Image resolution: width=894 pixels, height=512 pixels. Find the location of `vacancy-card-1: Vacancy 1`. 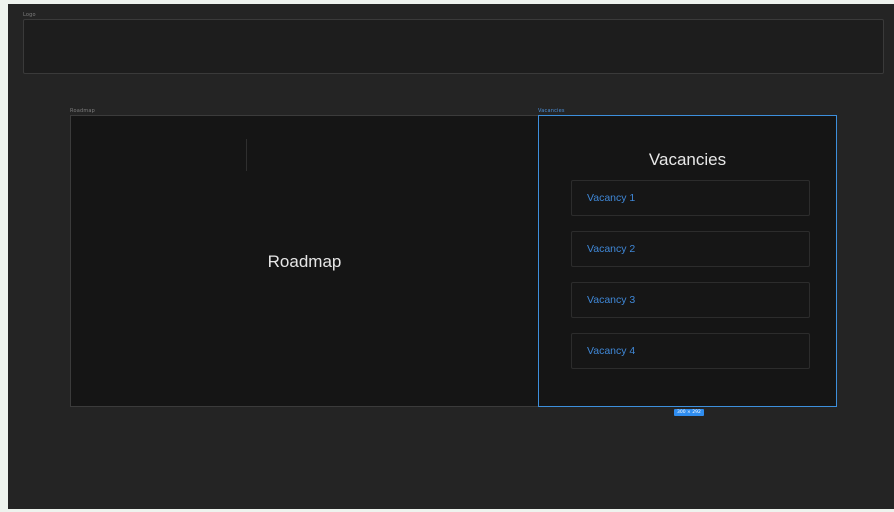

vacancy-card-1: Vacancy 1 is located at coordinates (690, 198).